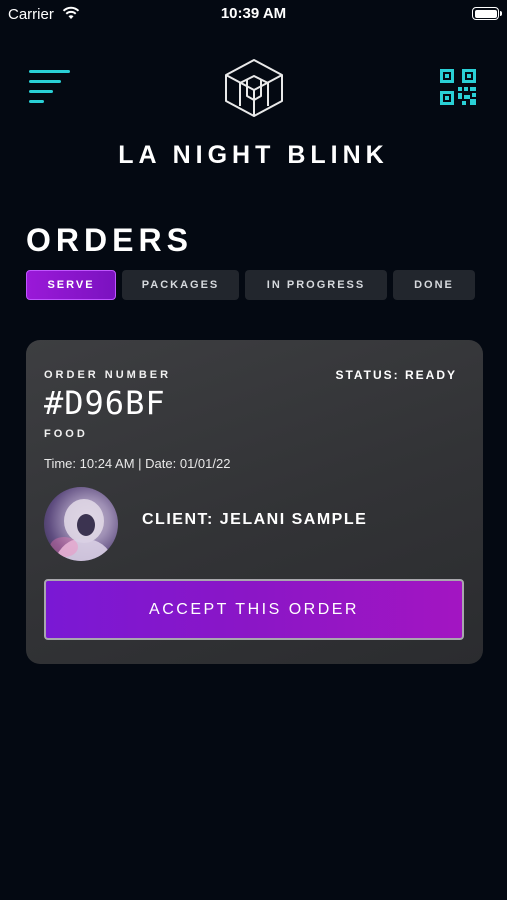  I want to click on status-bar: Carrier 10:39 AM, so click(253, 14).